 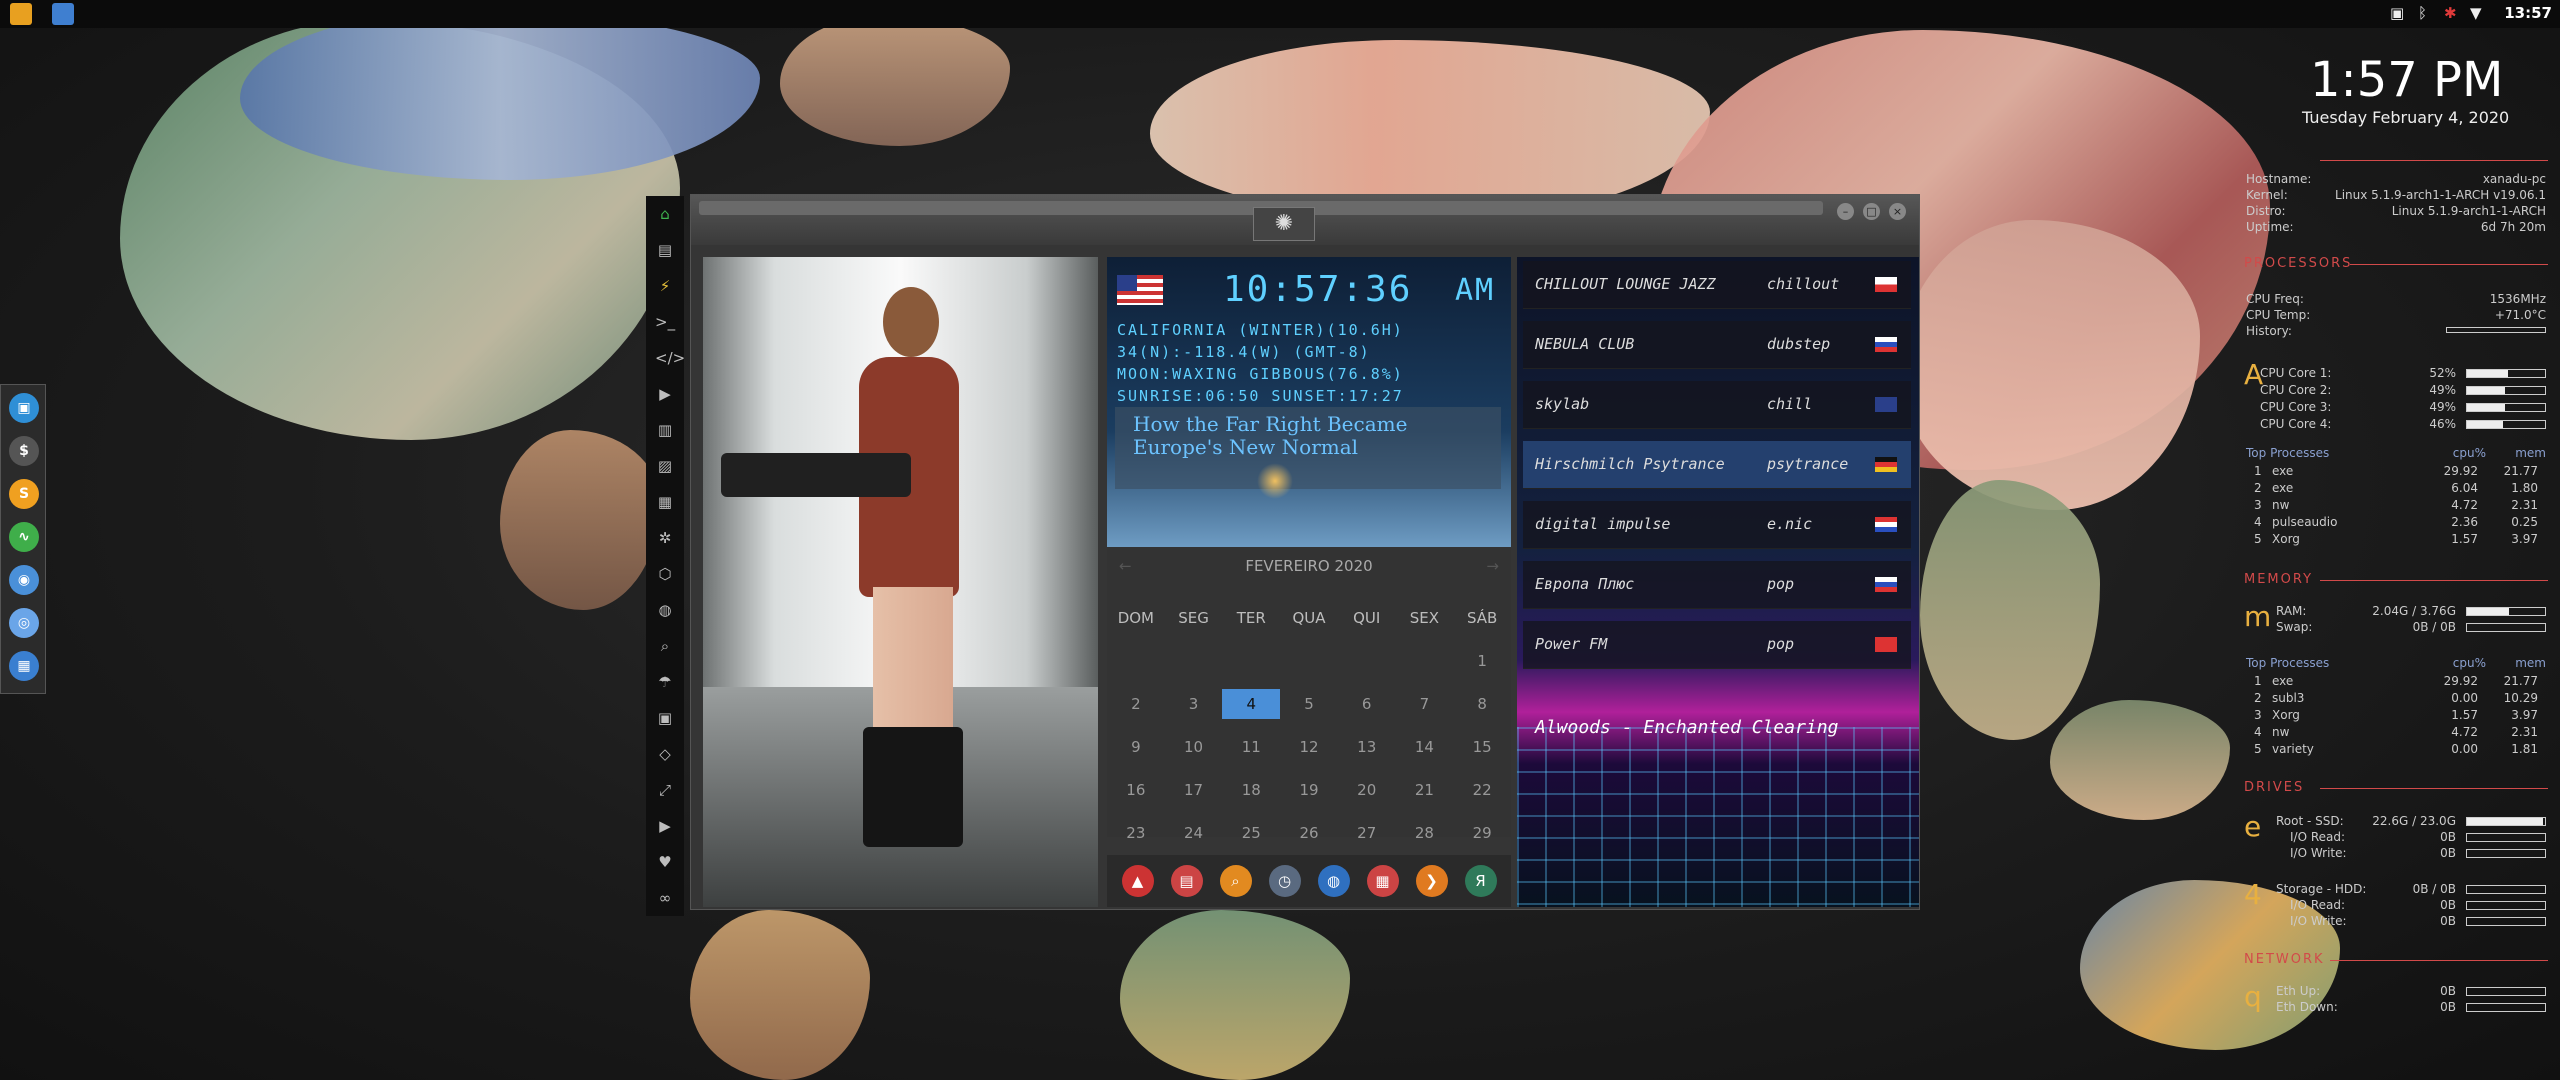 What do you see at coordinates (1845, 211) in the screenshot?
I see `minimize-button: –` at bounding box center [1845, 211].